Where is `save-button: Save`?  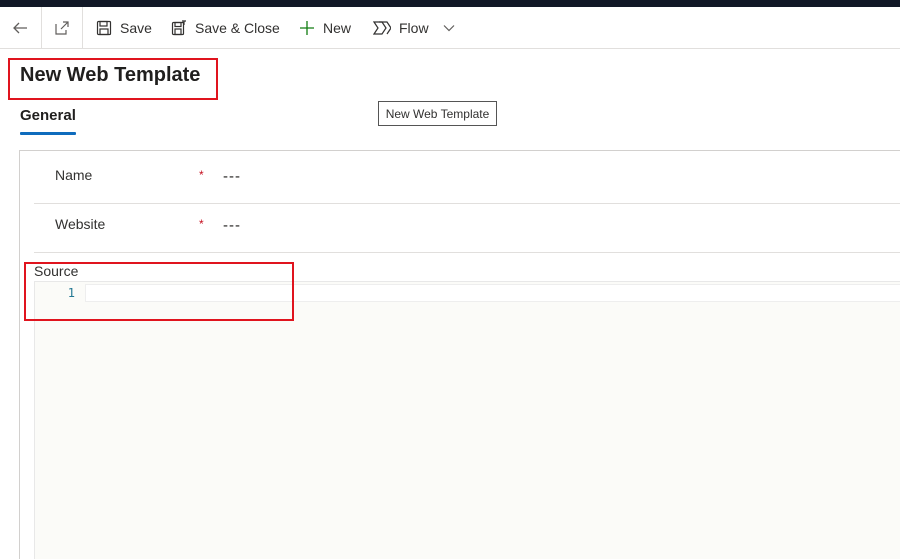 save-button: Save is located at coordinates (124, 28).